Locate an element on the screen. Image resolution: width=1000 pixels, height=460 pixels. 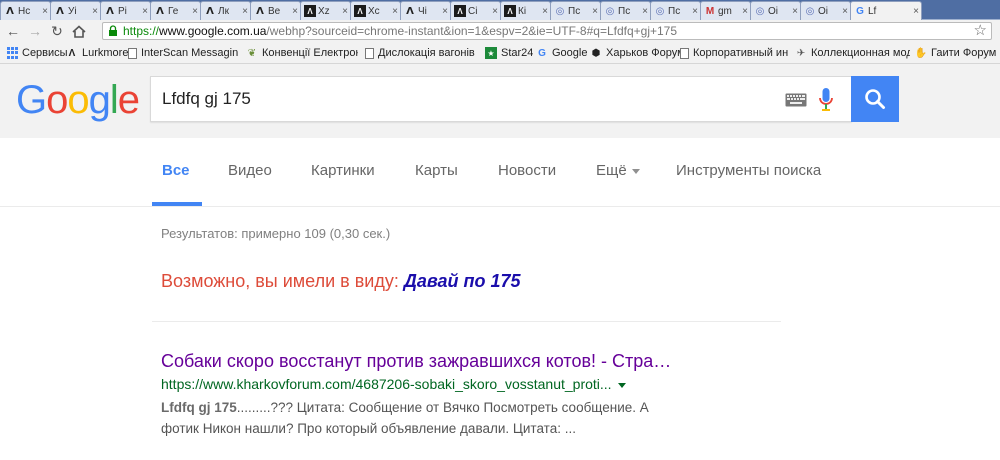
browser-tab: Λ Чі × is located at coordinates (425, 10).